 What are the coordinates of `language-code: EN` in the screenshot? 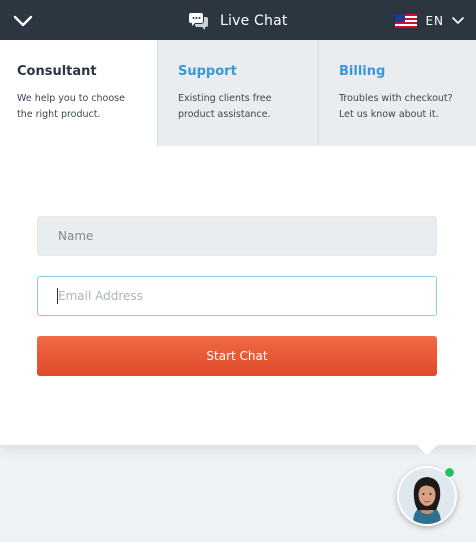 It's located at (434, 21).